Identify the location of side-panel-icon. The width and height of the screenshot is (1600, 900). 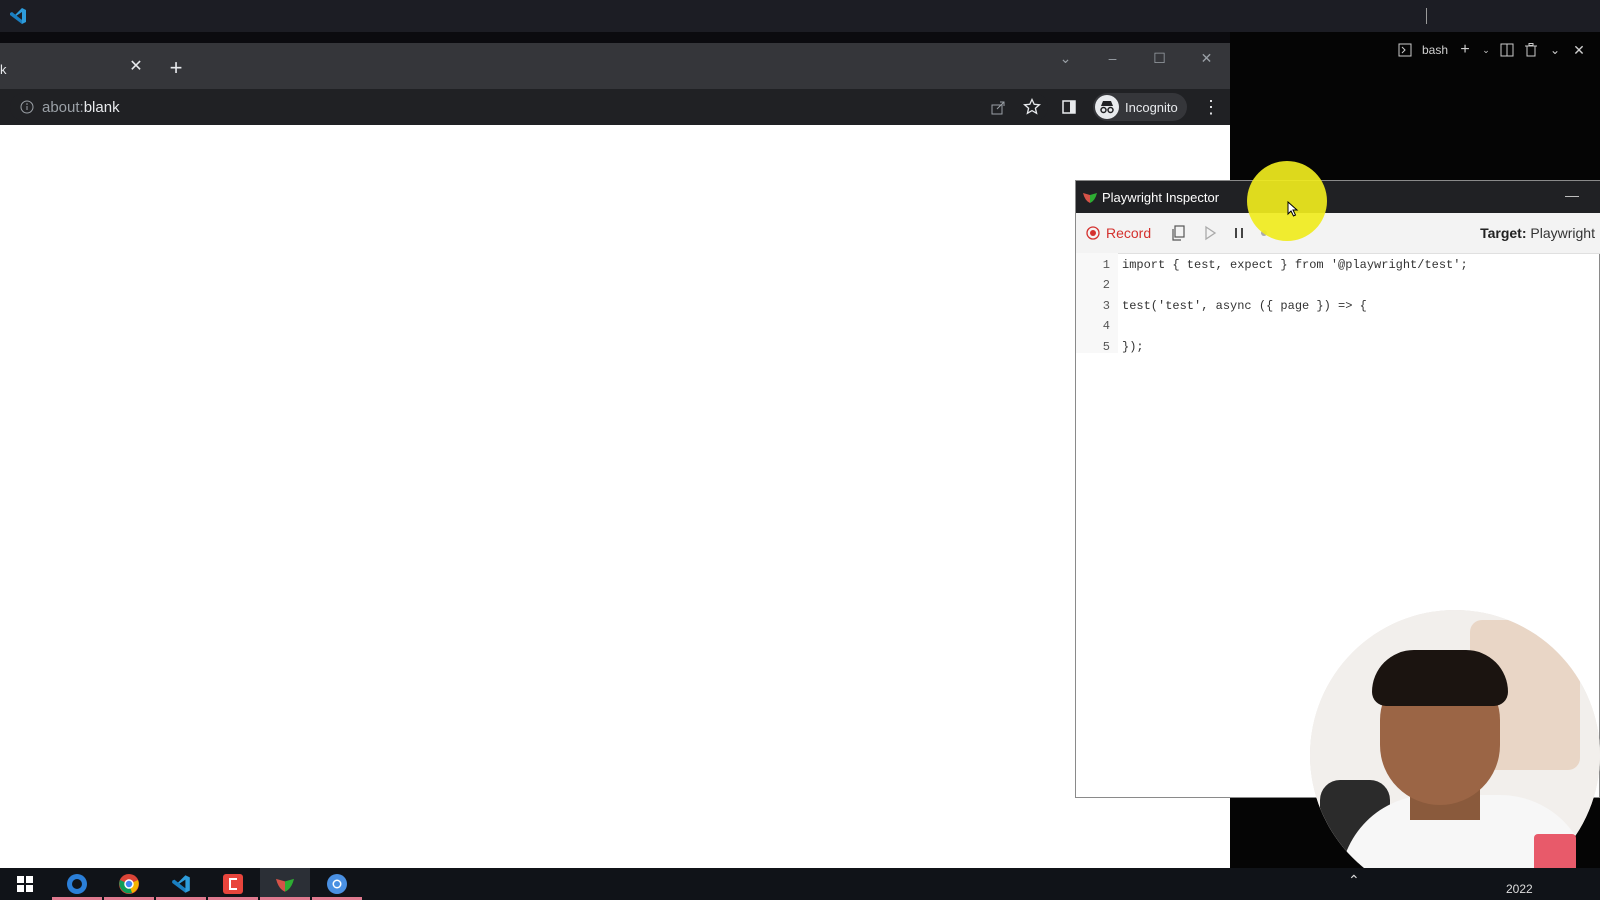
(1069, 107).